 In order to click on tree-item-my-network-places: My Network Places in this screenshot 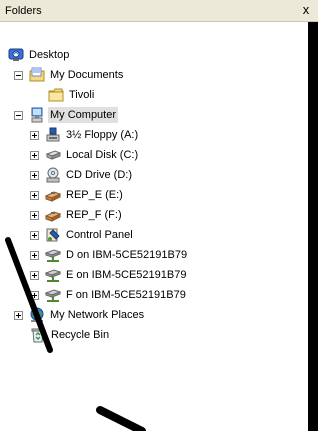, I will do `click(80, 315)`.